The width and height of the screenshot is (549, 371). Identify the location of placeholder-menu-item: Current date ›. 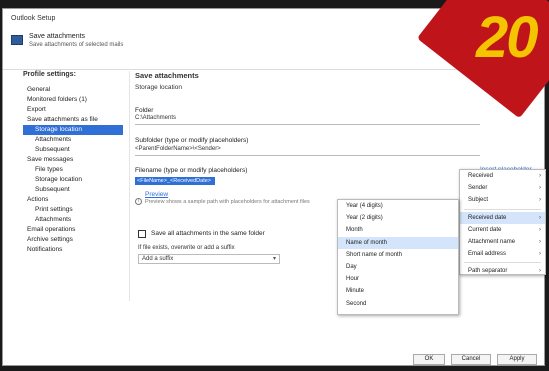
(502, 230).